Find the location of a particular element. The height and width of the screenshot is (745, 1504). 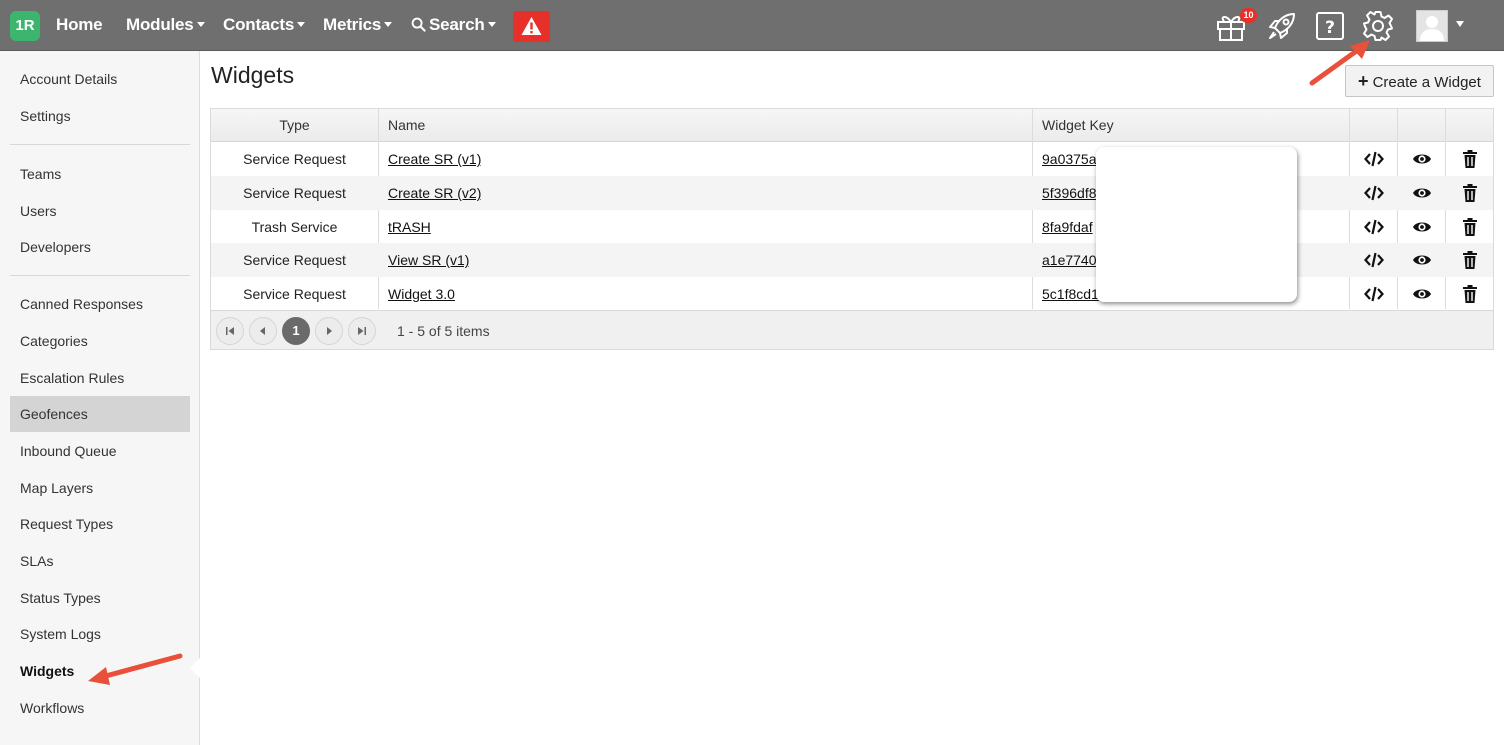

gear-icon is located at coordinates (1378, 26).